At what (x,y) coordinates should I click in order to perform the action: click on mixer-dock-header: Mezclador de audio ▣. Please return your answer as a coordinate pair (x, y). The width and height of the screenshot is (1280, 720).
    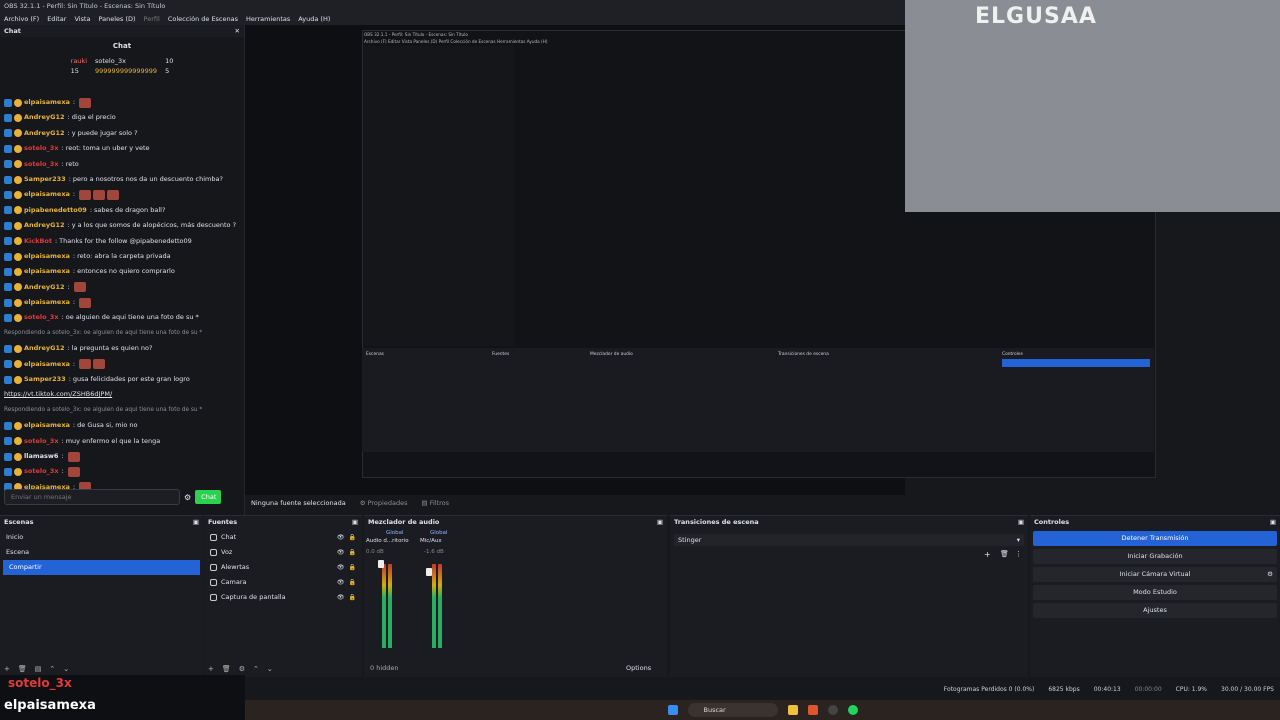
    Looking at the image, I should click on (515, 522).